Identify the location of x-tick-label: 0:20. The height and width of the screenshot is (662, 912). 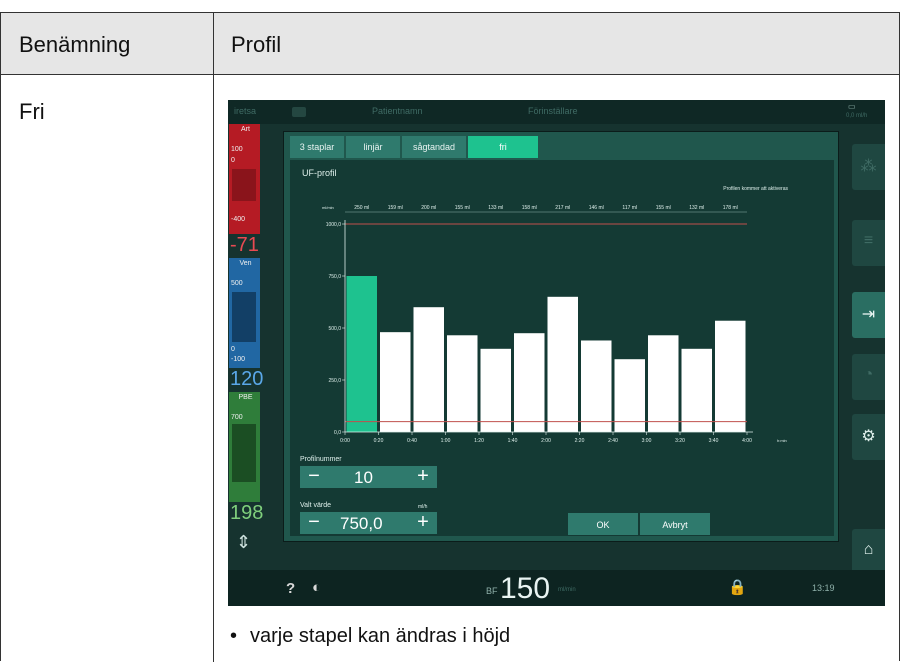
(379, 441).